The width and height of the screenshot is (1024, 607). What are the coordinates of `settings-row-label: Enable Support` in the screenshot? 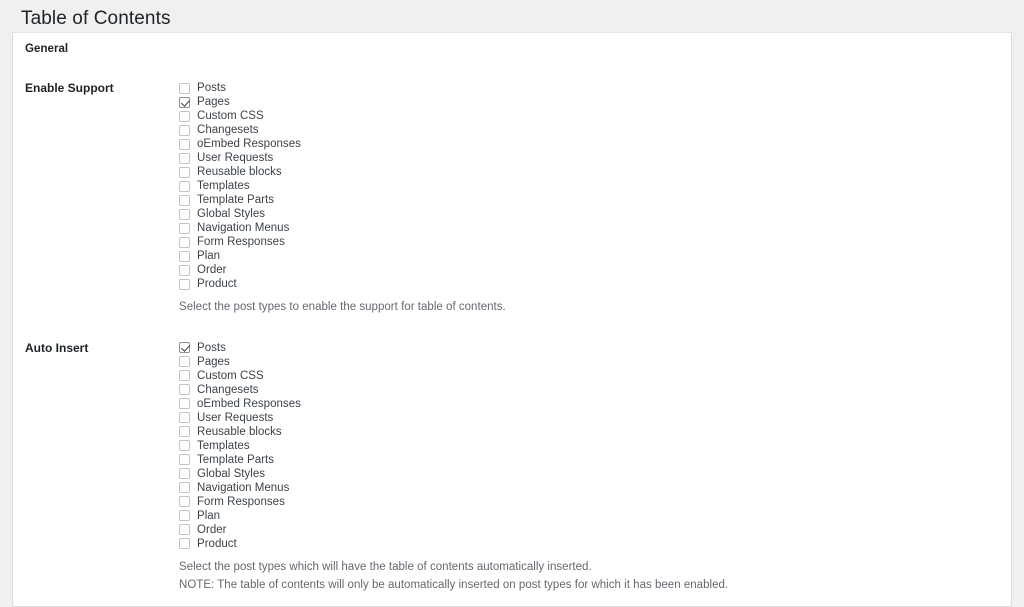 It's located at (69, 88).